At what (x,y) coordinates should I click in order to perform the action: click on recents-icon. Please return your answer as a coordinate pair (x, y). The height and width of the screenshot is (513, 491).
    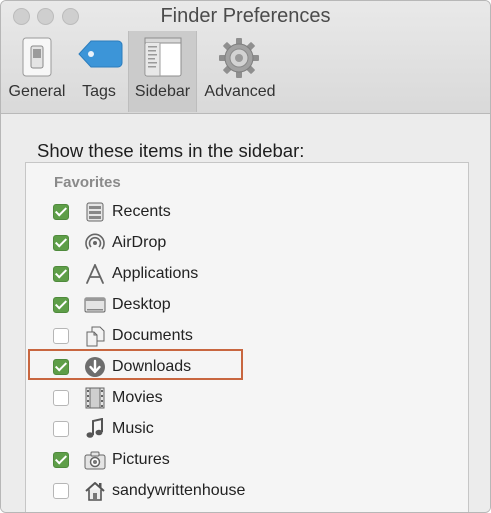
    Looking at the image, I should click on (95, 212).